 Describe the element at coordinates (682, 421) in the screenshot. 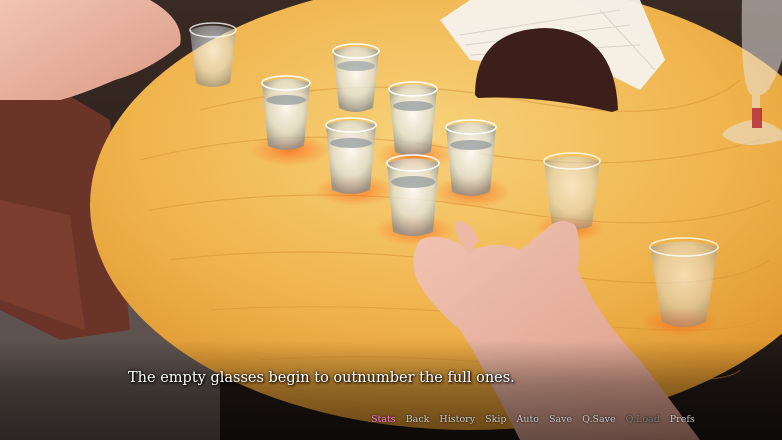

I see `prefs-button: Prefs` at that location.